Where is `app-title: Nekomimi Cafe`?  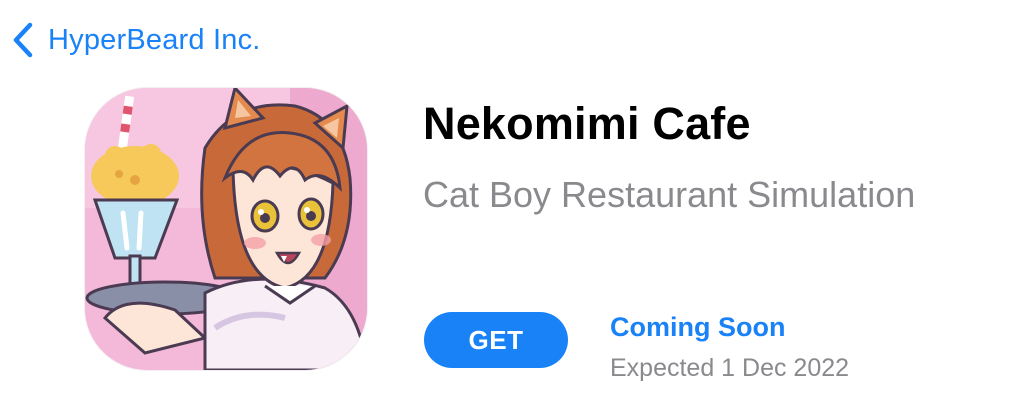
app-title: Nekomimi Cafe is located at coordinates (587, 123).